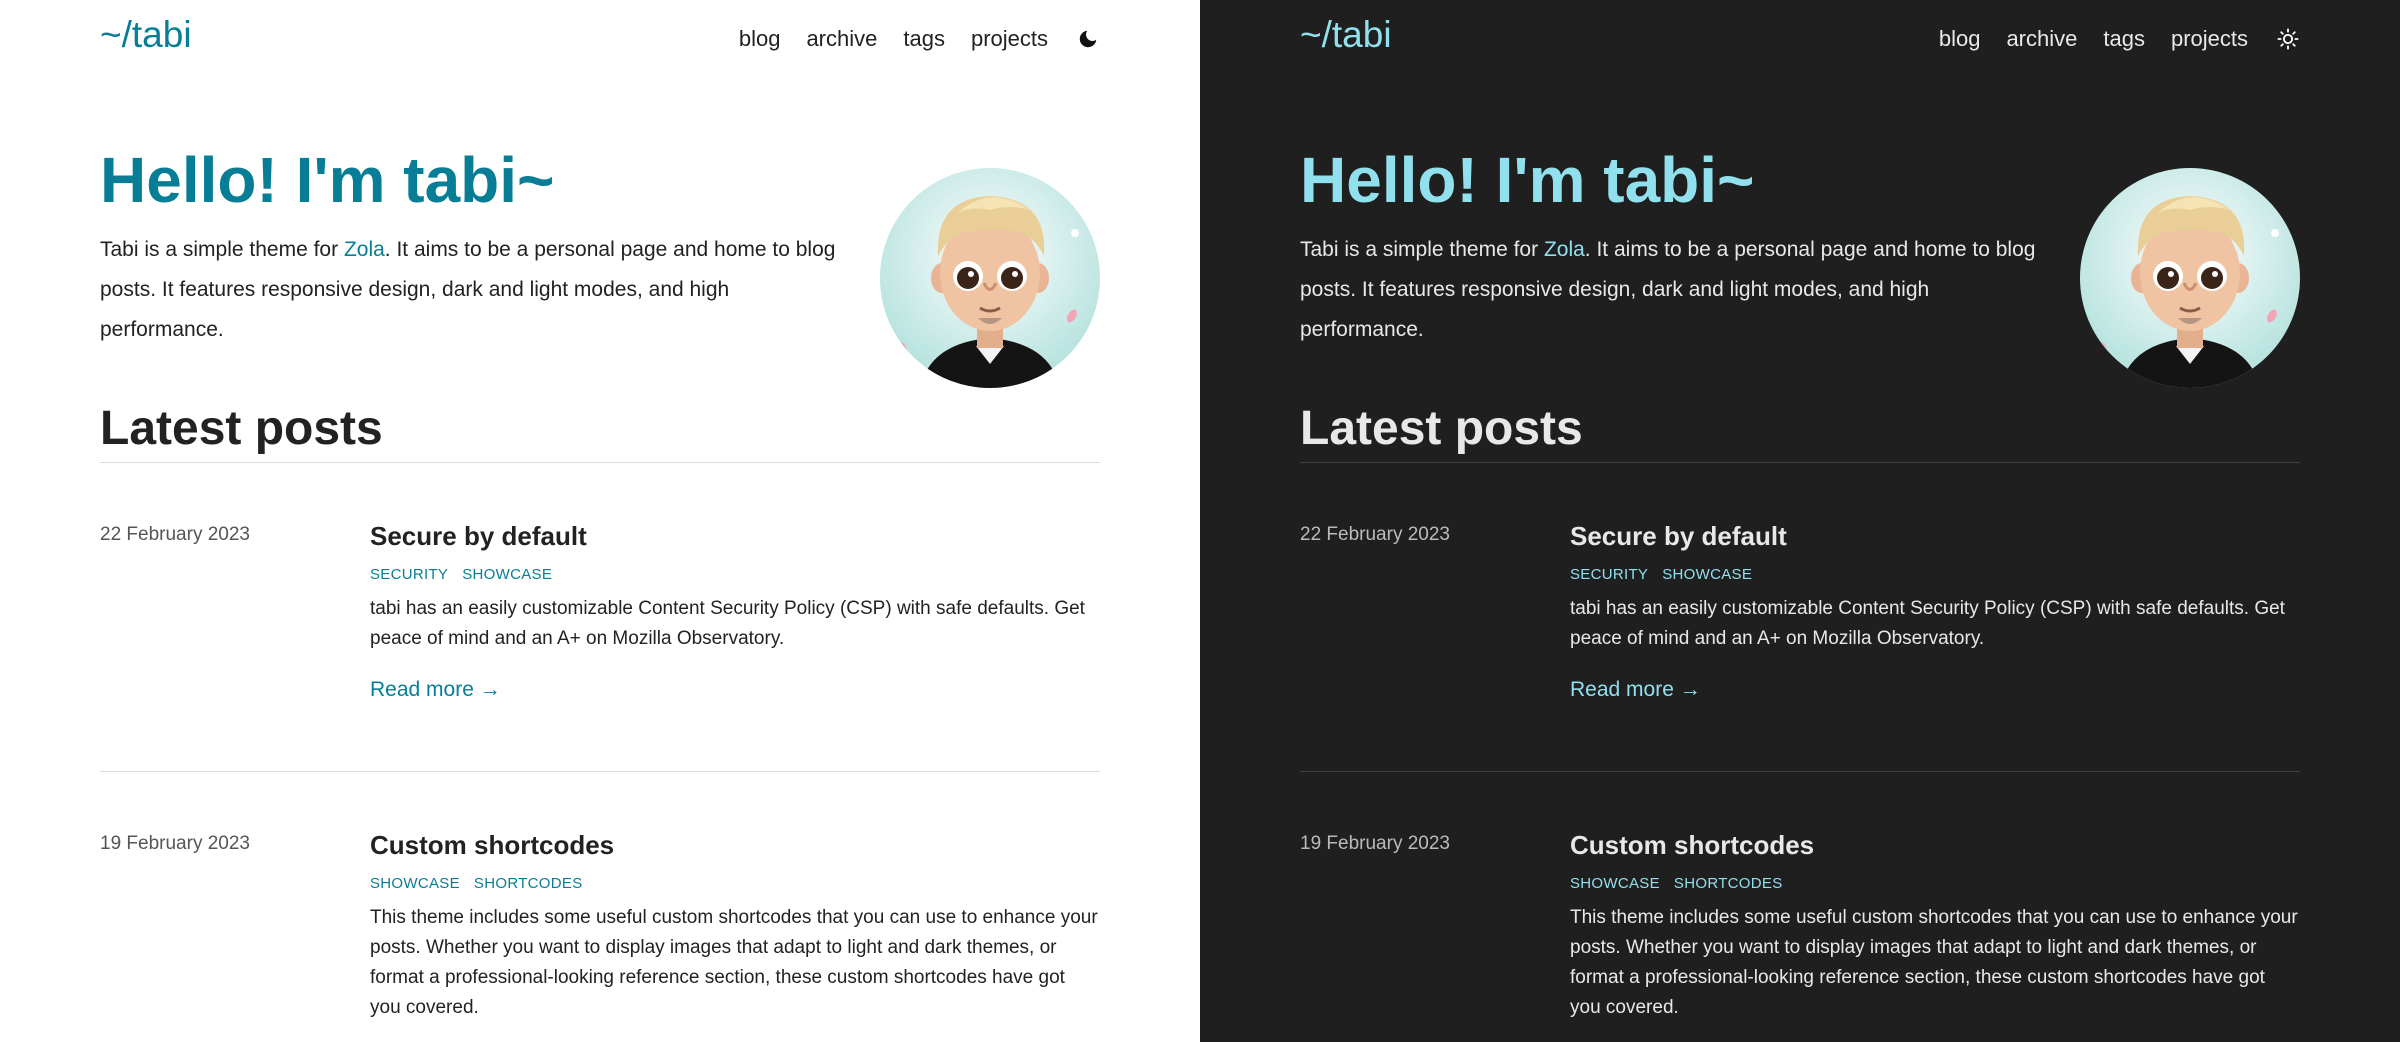 The image size is (2400, 1042). I want to click on moon-icon, so click(1088, 39).